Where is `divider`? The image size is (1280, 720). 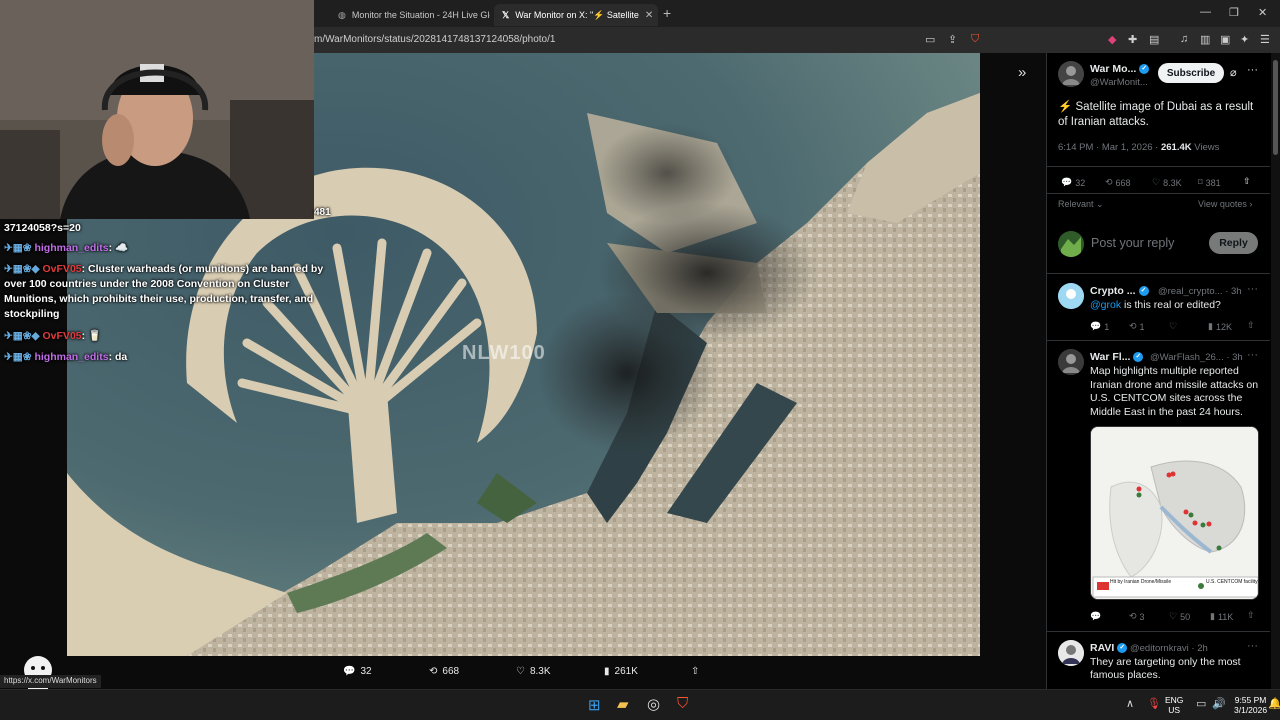 divider is located at coordinates (1158, 193).